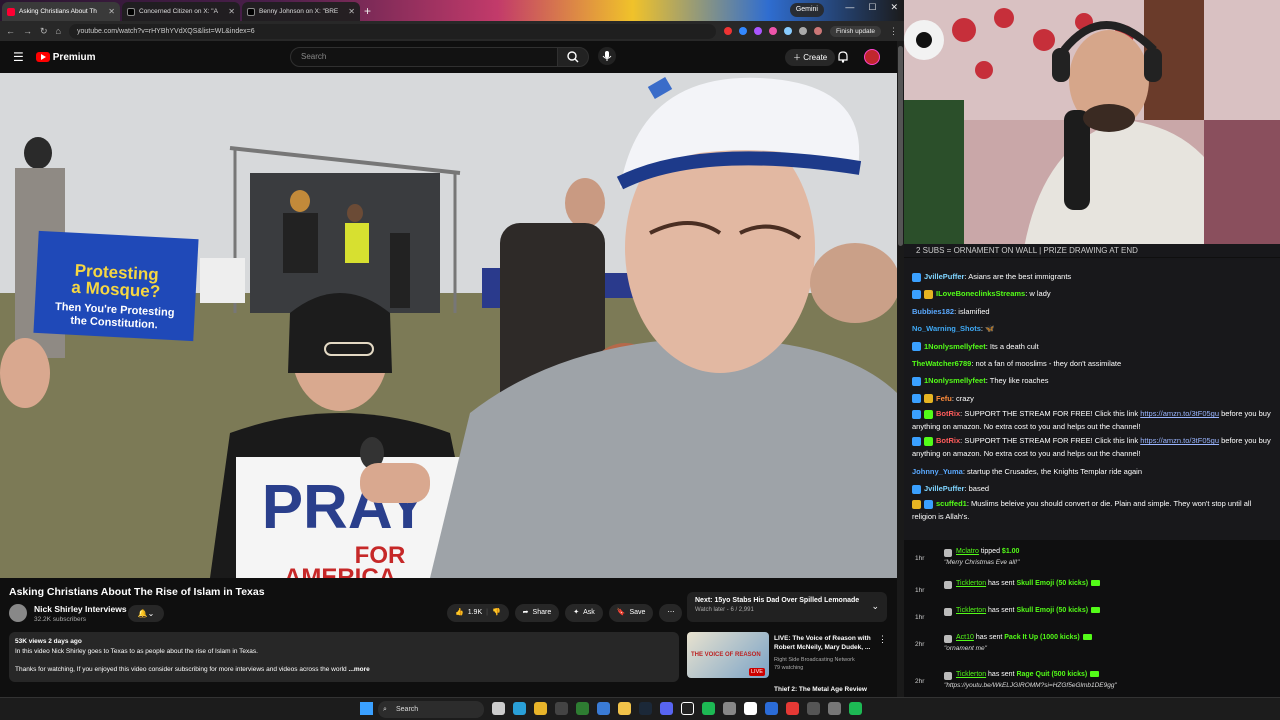 The height and width of the screenshot is (720, 1280). What do you see at coordinates (893, 31) in the screenshot?
I see `more-menu-icon: ⋮` at bounding box center [893, 31].